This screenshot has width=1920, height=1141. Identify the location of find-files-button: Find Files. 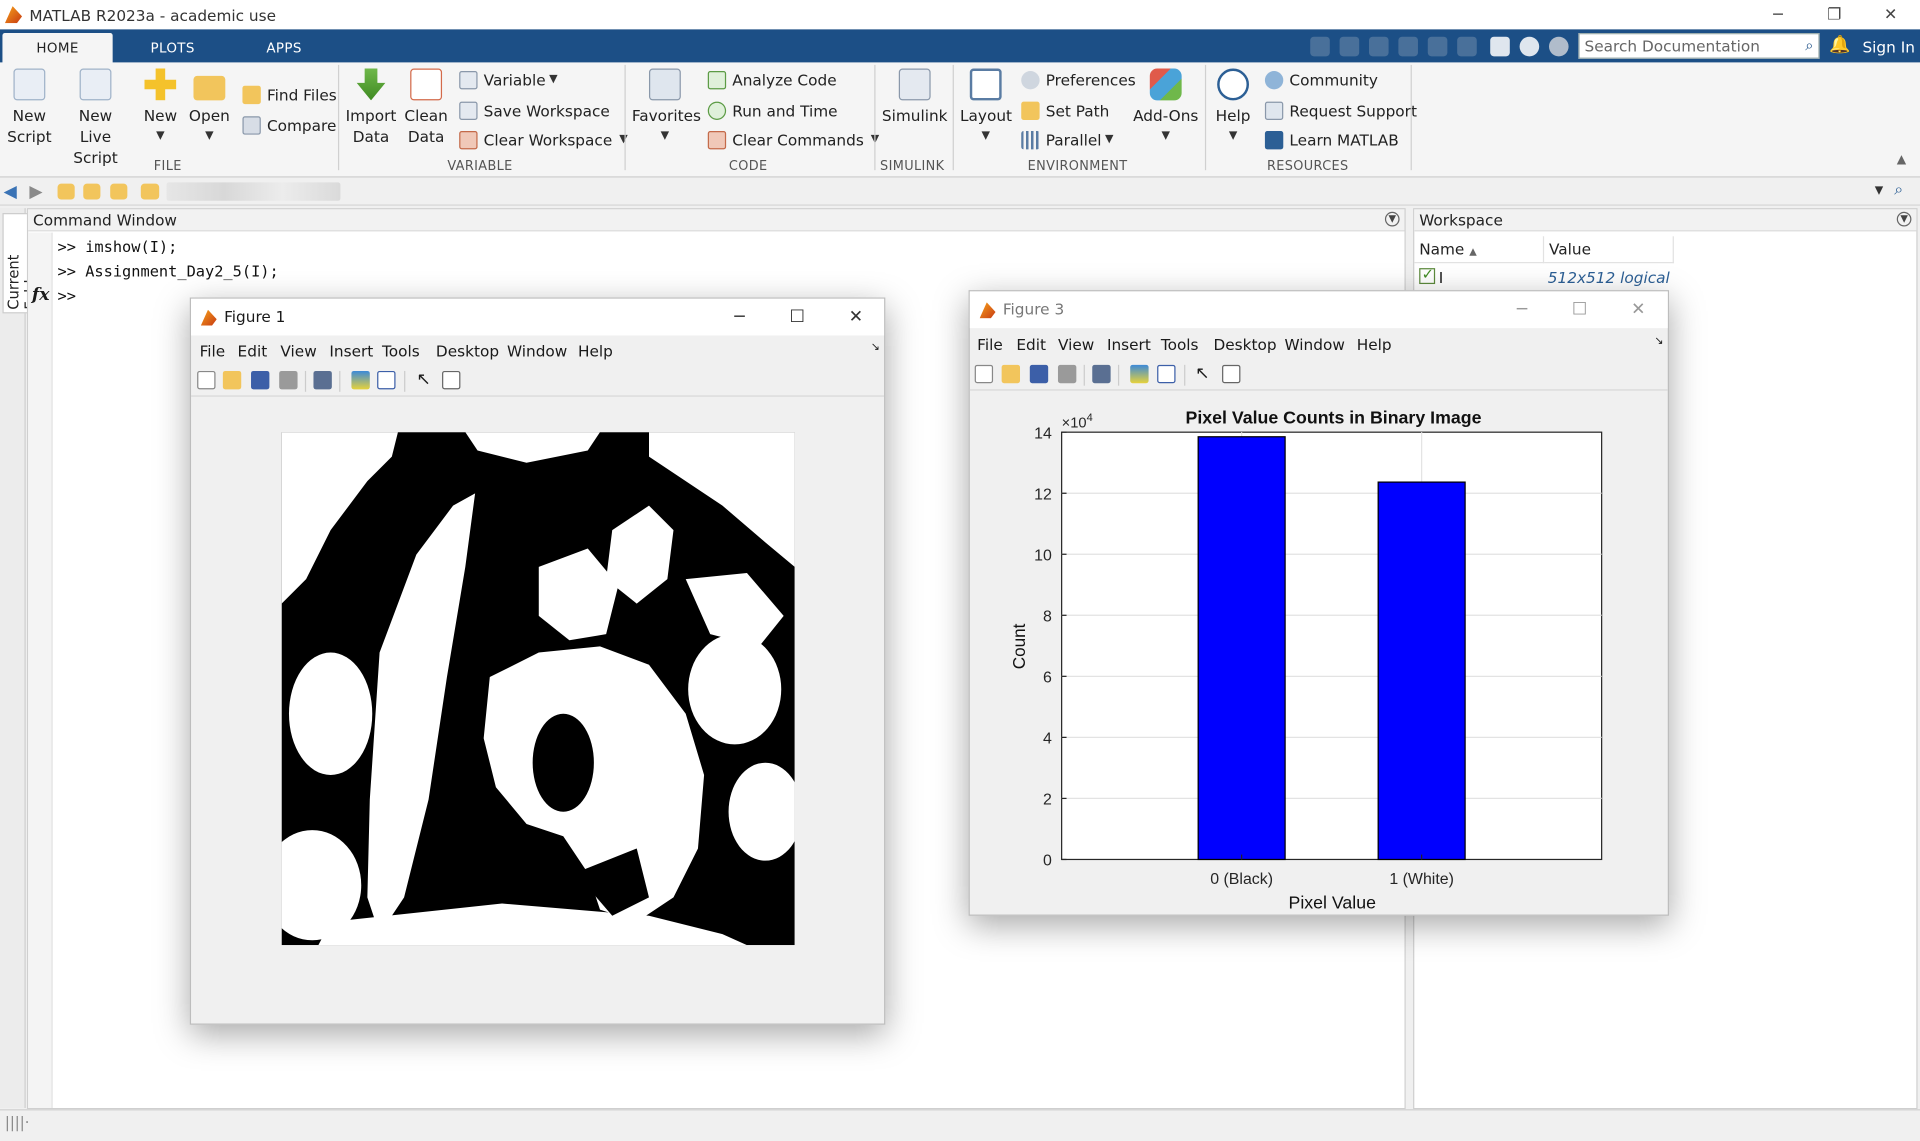
(289, 94).